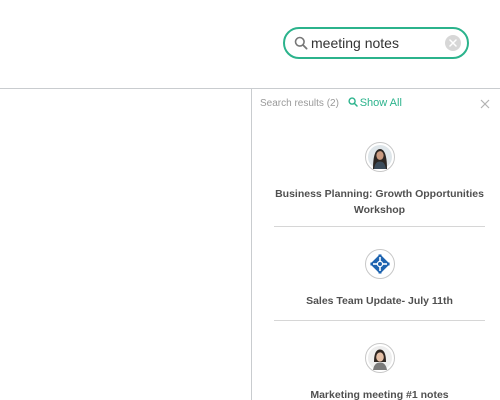  I want to click on search-input, so click(376, 43).